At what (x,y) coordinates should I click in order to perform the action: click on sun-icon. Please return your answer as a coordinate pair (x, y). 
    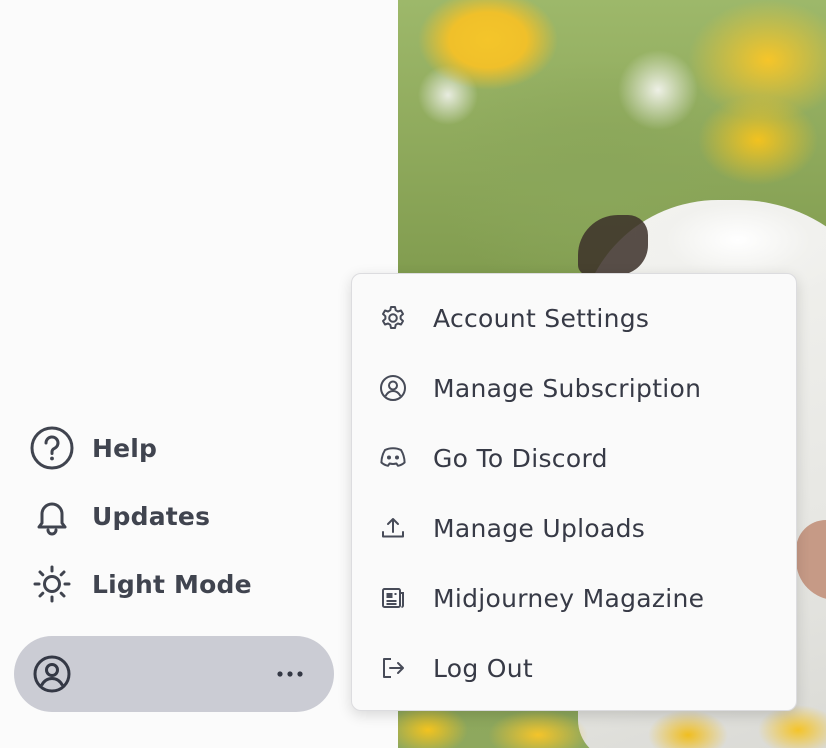
    Looking at the image, I should click on (52, 584).